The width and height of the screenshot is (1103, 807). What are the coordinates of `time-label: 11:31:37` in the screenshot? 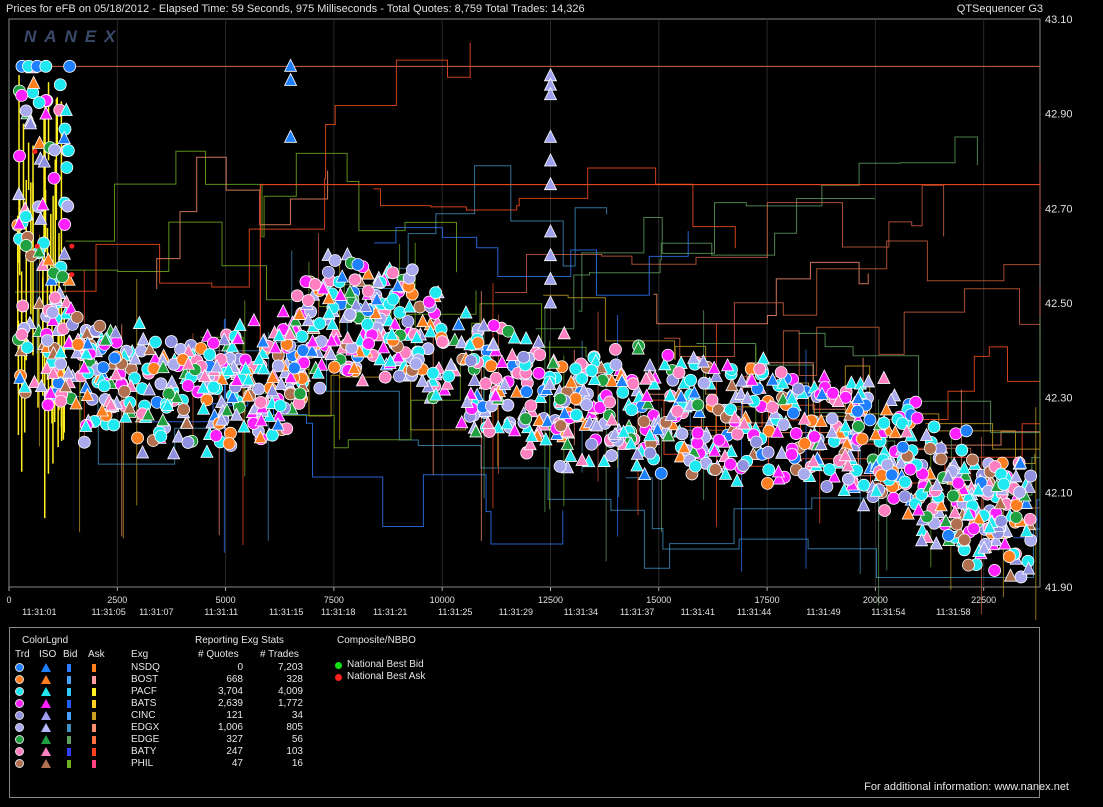 It's located at (637, 612).